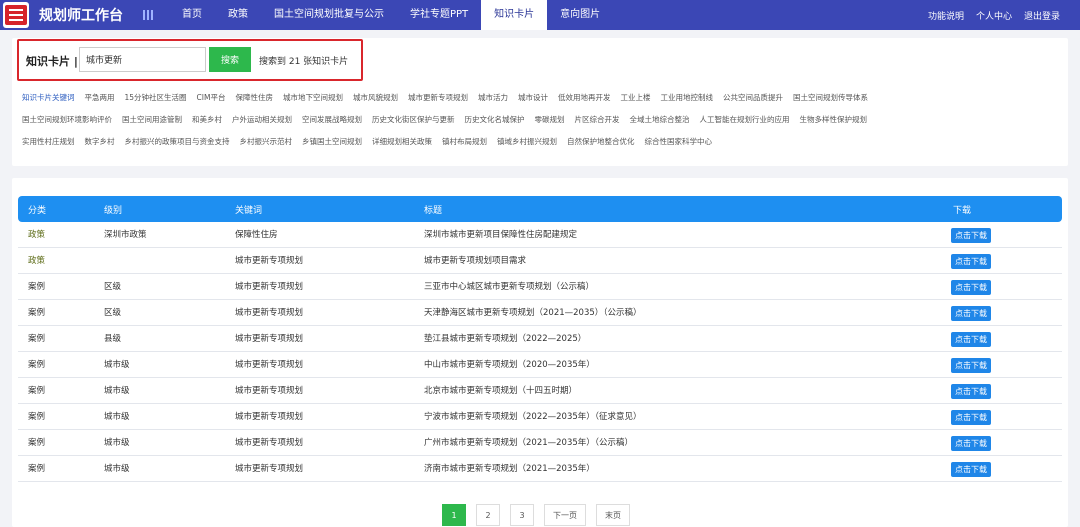 The height and width of the screenshot is (527, 1080). I want to click on last-page-button: 末页, so click(613, 515).